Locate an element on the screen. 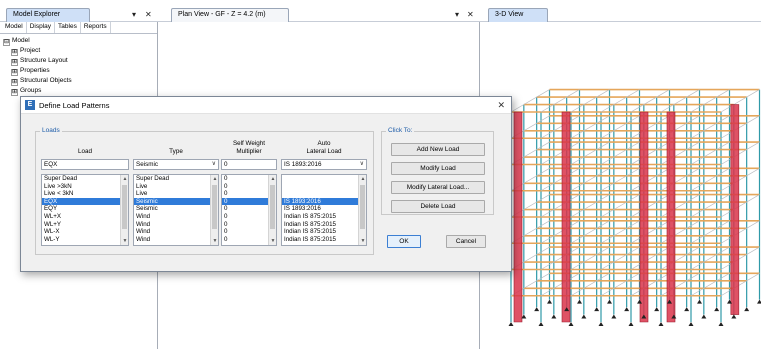 This screenshot has width=761, height=351. explorer-tab-model: Model is located at coordinates (14, 27).